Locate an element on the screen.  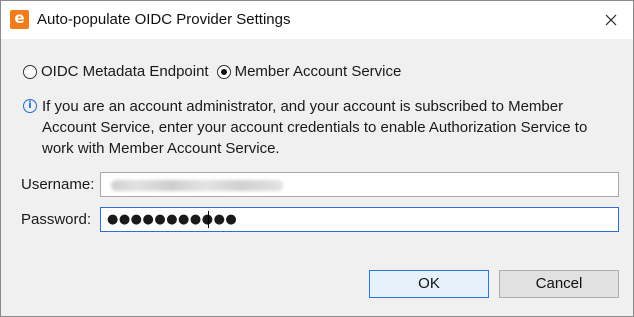
radio-oidc-metadata-endpoint: OIDC Metadata Endpoint is located at coordinates (116, 71).